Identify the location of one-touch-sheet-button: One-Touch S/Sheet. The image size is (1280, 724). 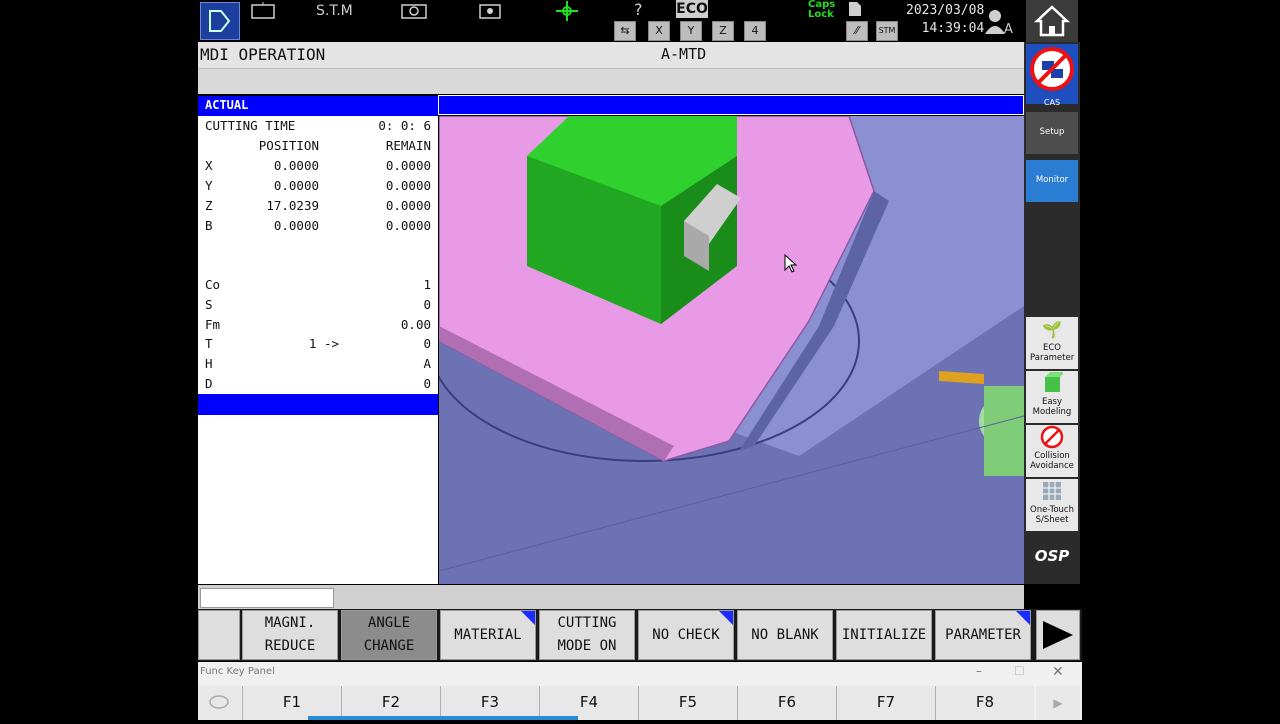
(1052, 505).